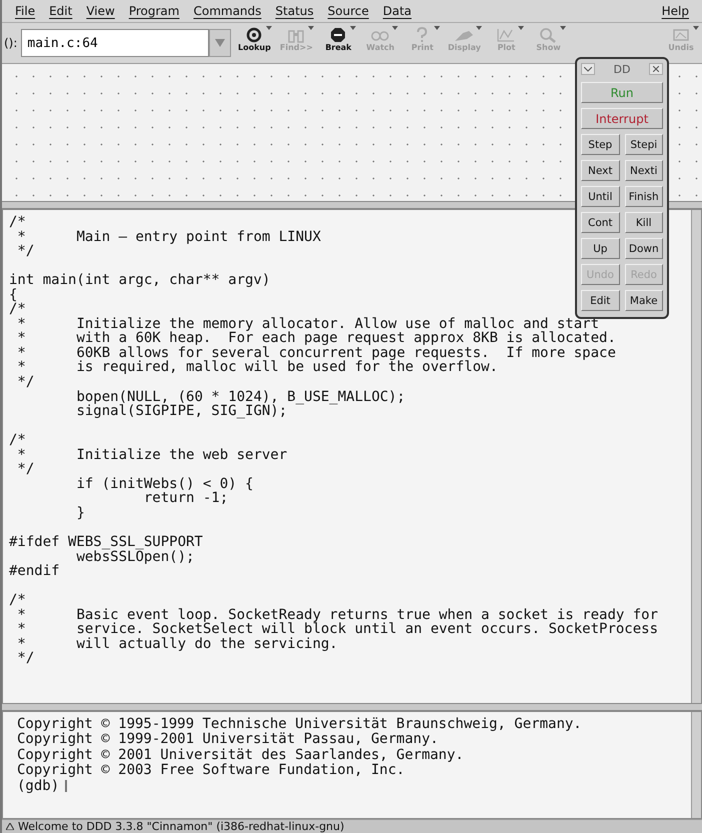 This screenshot has width=702, height=833. Describe the element at coordinates (139, 280) in the screenshot. I see `source-line: int main(int argc, char** argv)` at that location.